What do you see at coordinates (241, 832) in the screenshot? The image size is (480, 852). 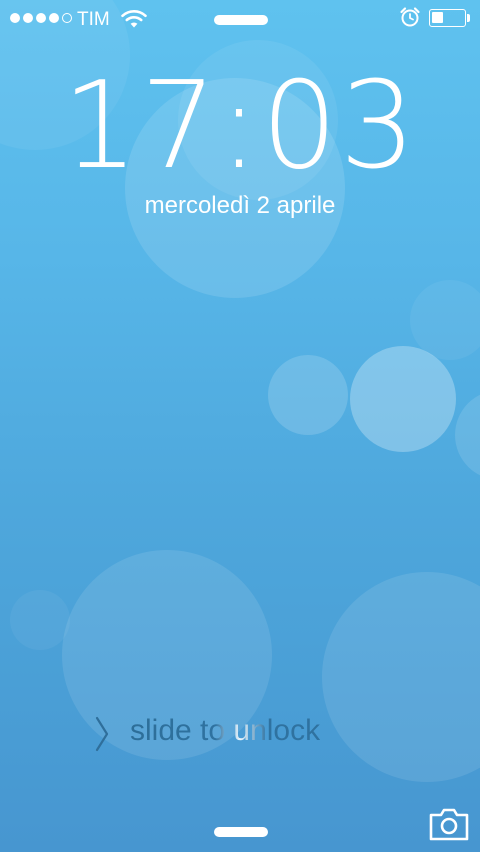 I see `control-center-grabber` at bounding box center [241, 832].